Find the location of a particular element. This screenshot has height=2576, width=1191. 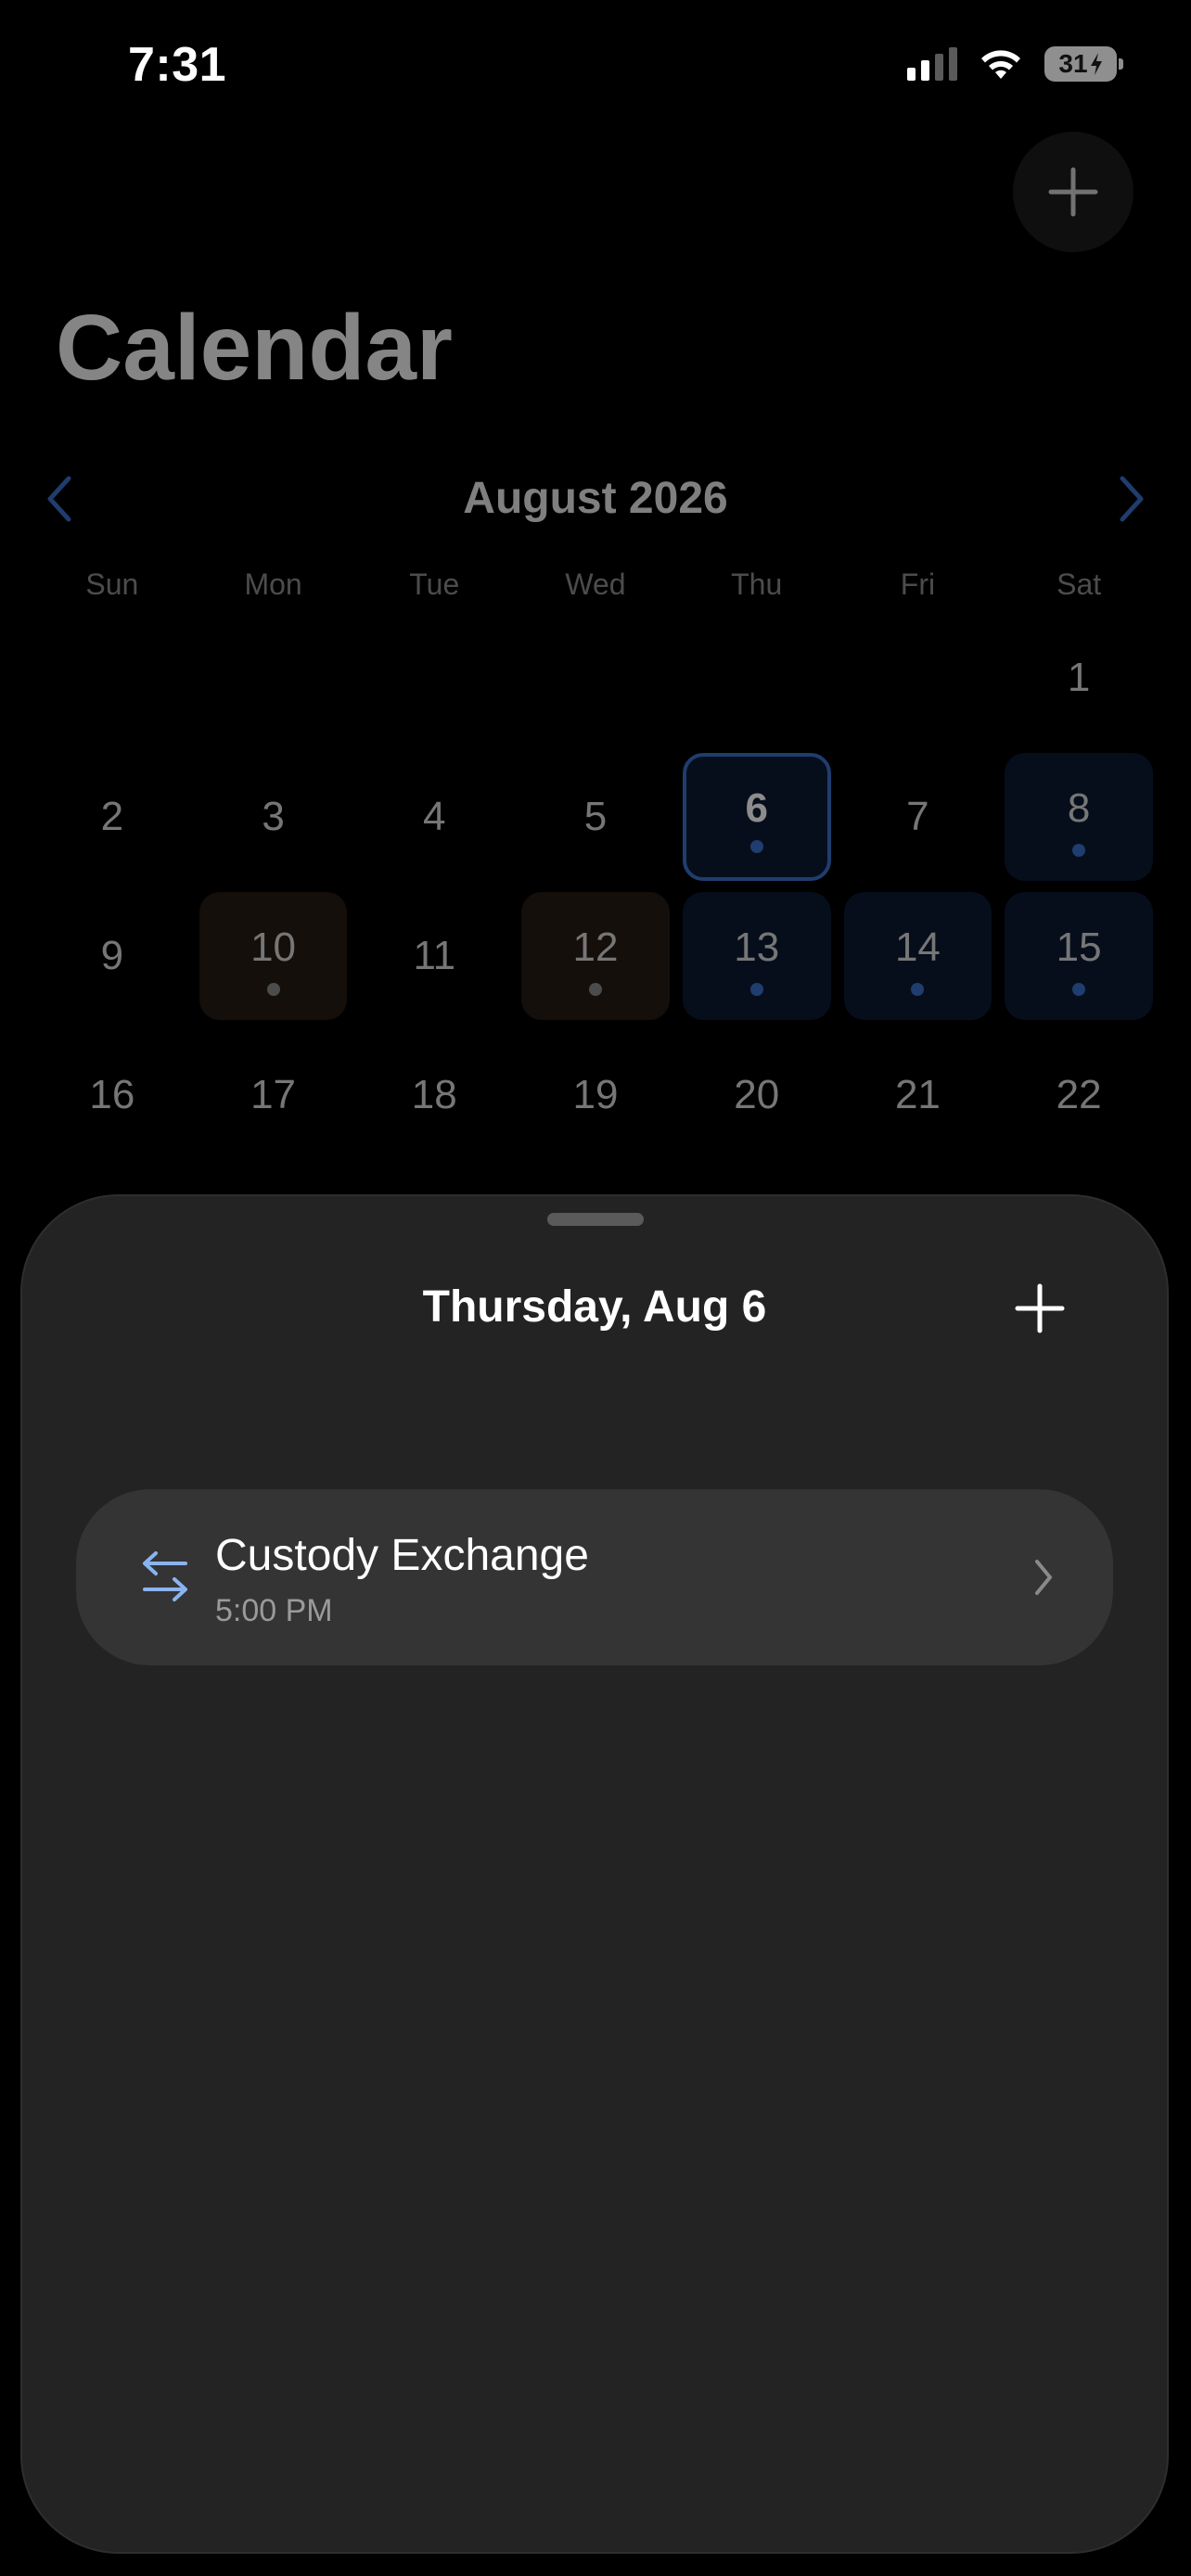

day-cell: 16 is located at coordinates (112, 1095).